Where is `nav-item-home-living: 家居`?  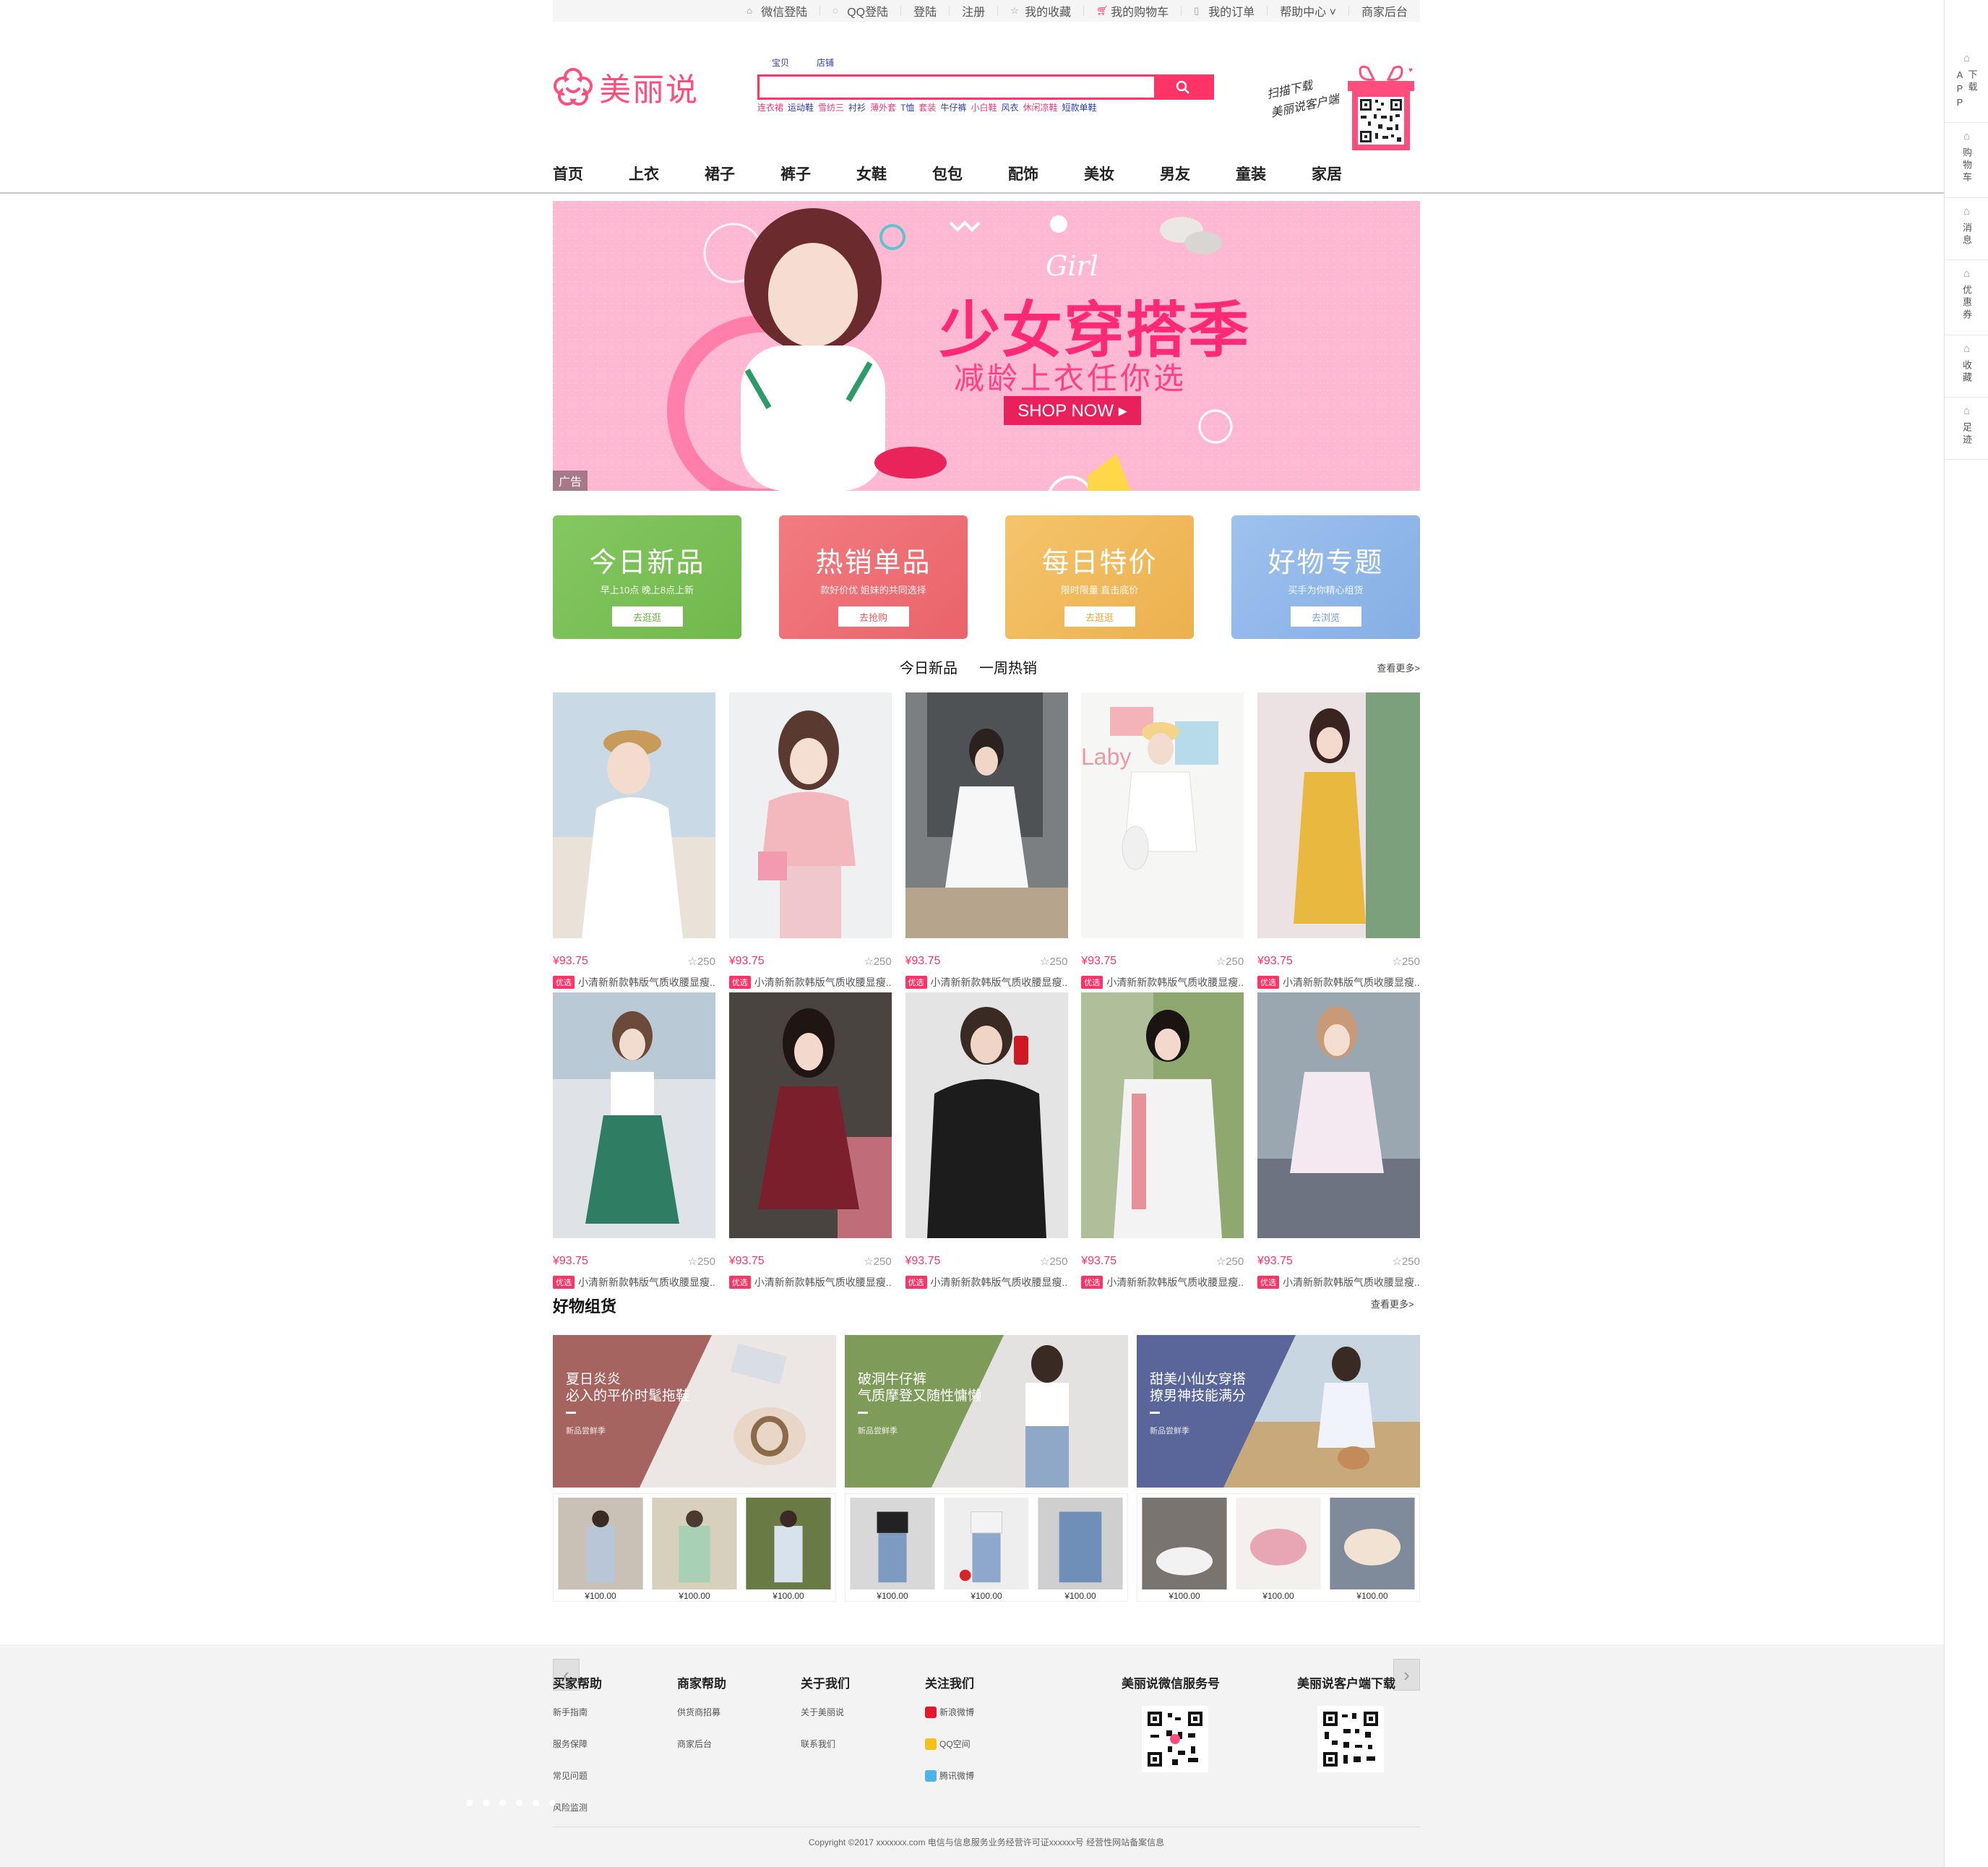 nav-item-home-living: 家居 is located at coordinates (1349, 175).